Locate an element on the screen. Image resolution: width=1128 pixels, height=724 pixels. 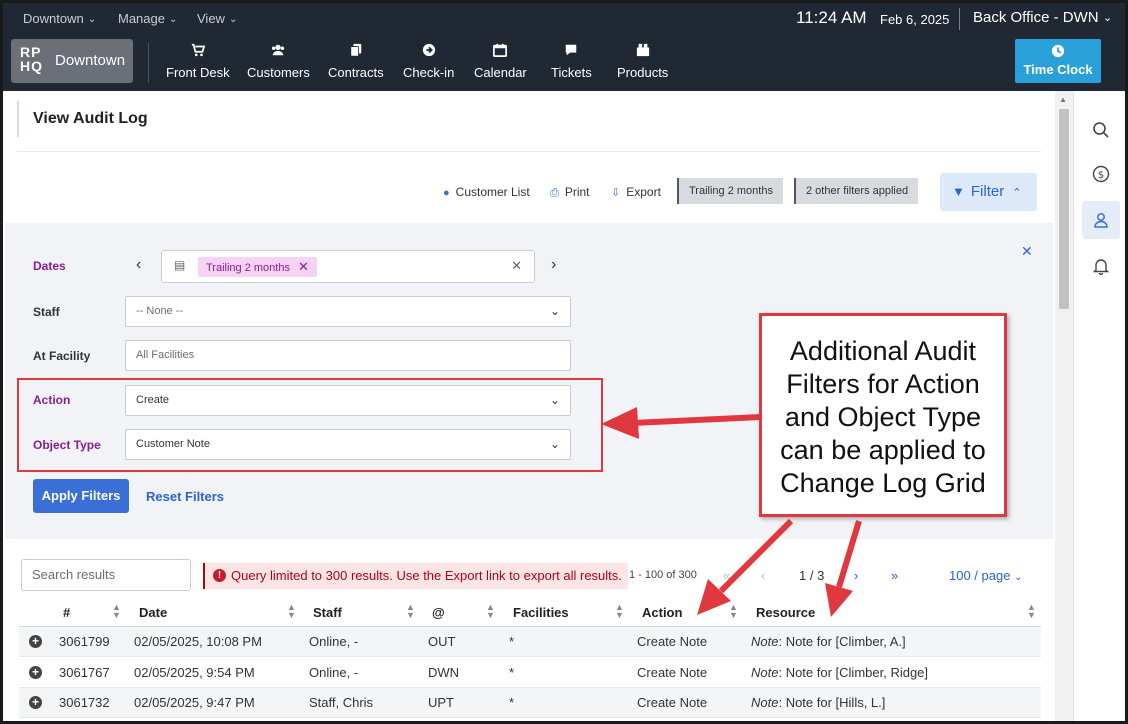
users-icon is located at coordinates (278, 52).